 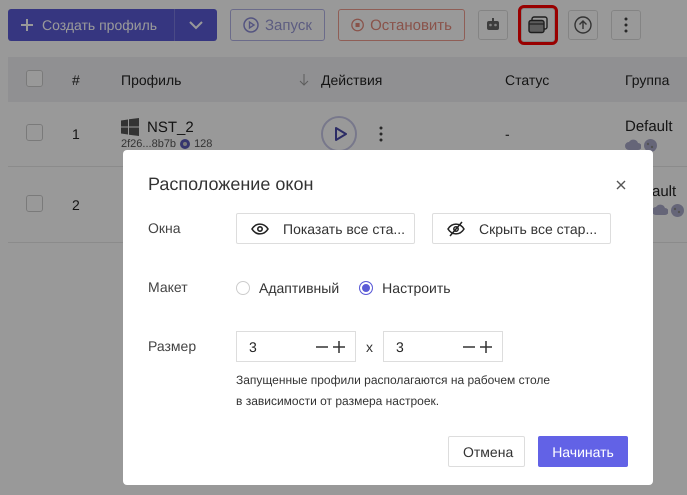 I want to click on column-header: #, so click(x=76, y=80).